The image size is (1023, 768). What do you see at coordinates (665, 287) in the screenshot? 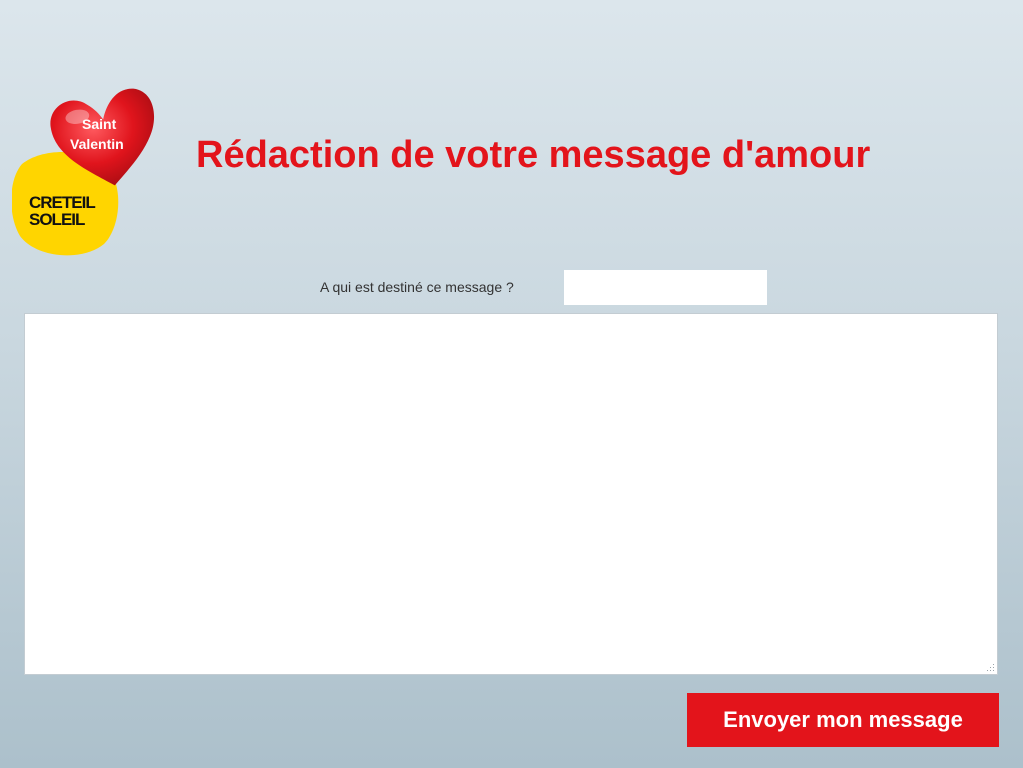
I see `recipient-input` at bounding box center [665, 287].